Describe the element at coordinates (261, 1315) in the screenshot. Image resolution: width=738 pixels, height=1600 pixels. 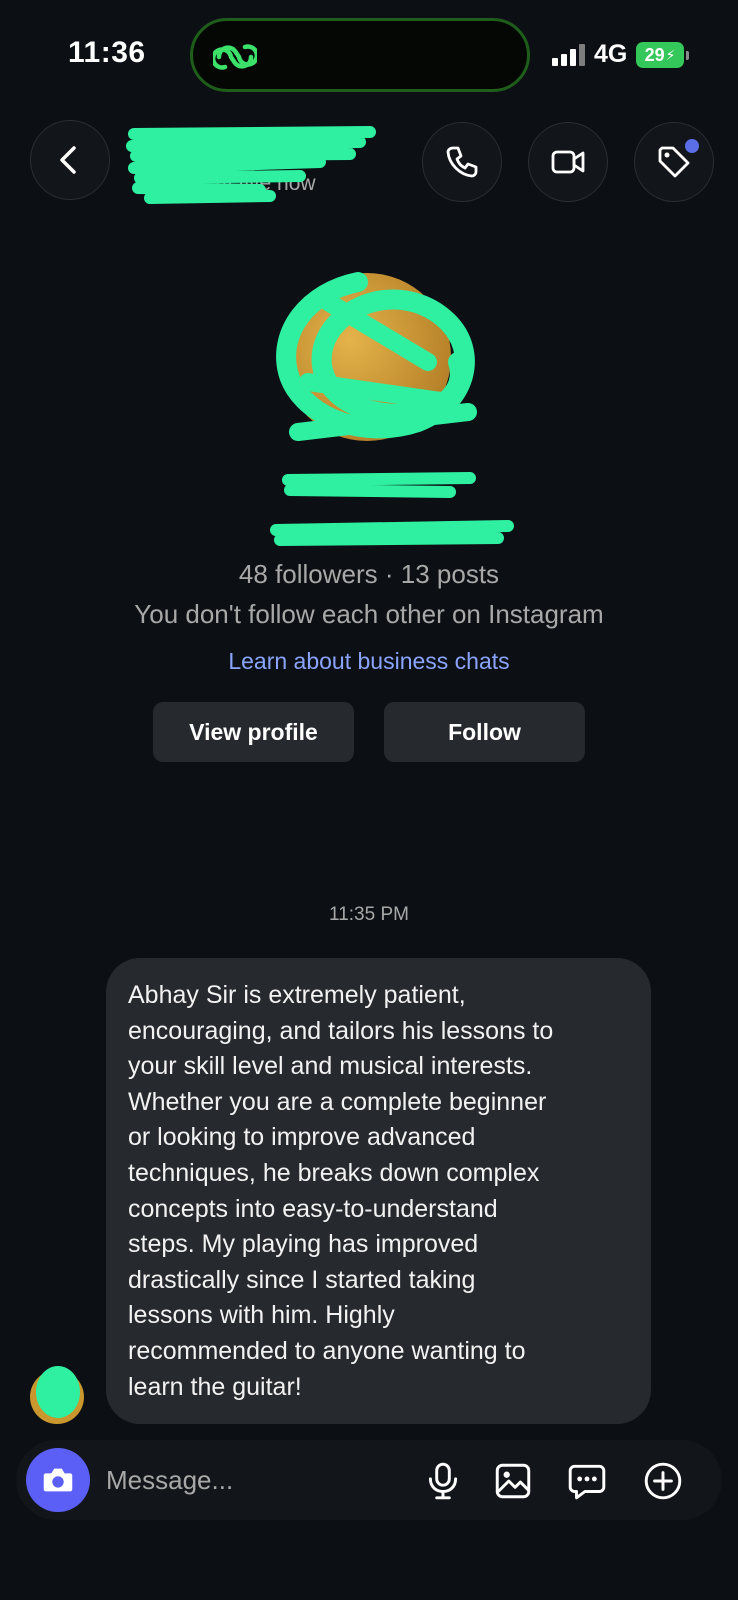
I see `message-line: lessons with him. Highly` at that location.